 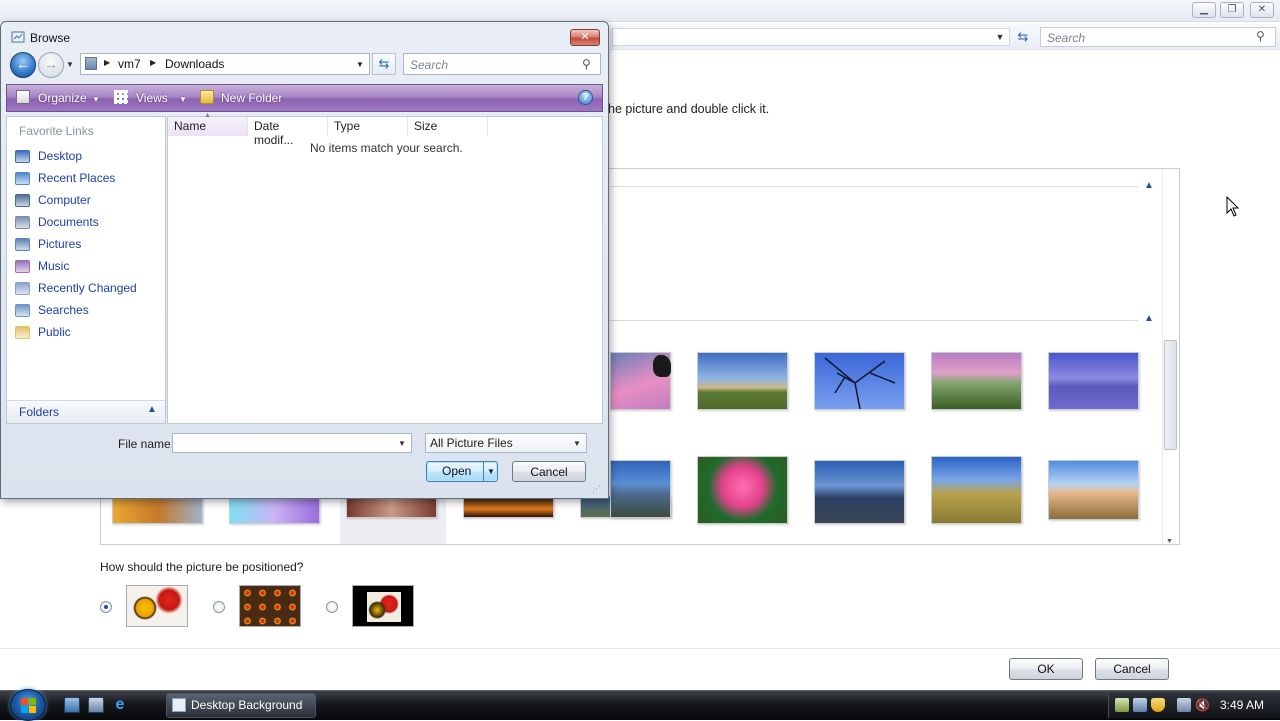 What do you see at coordinates (1122, 705) in the screenshot?
I see `tray-network-icon` at bounding box center [1122, 705].